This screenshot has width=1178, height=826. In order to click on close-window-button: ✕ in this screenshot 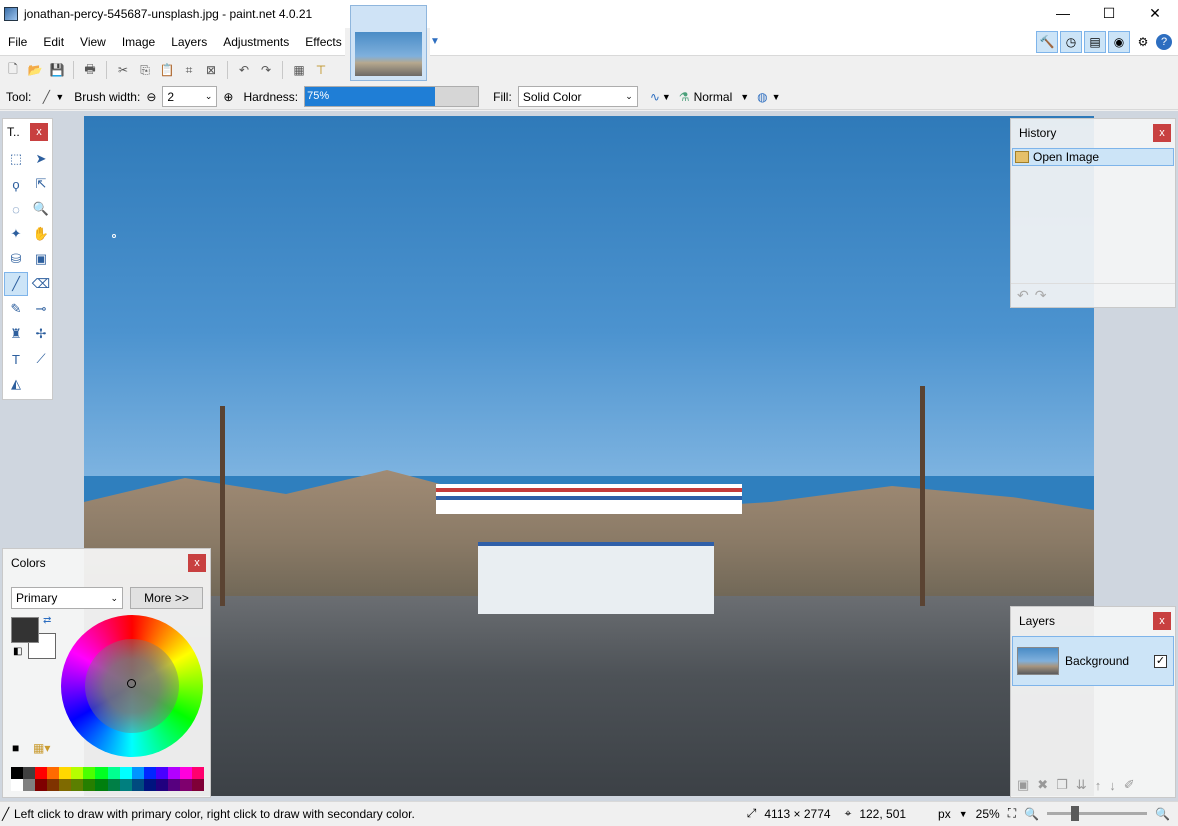, I will do `click(1155, 13)`.